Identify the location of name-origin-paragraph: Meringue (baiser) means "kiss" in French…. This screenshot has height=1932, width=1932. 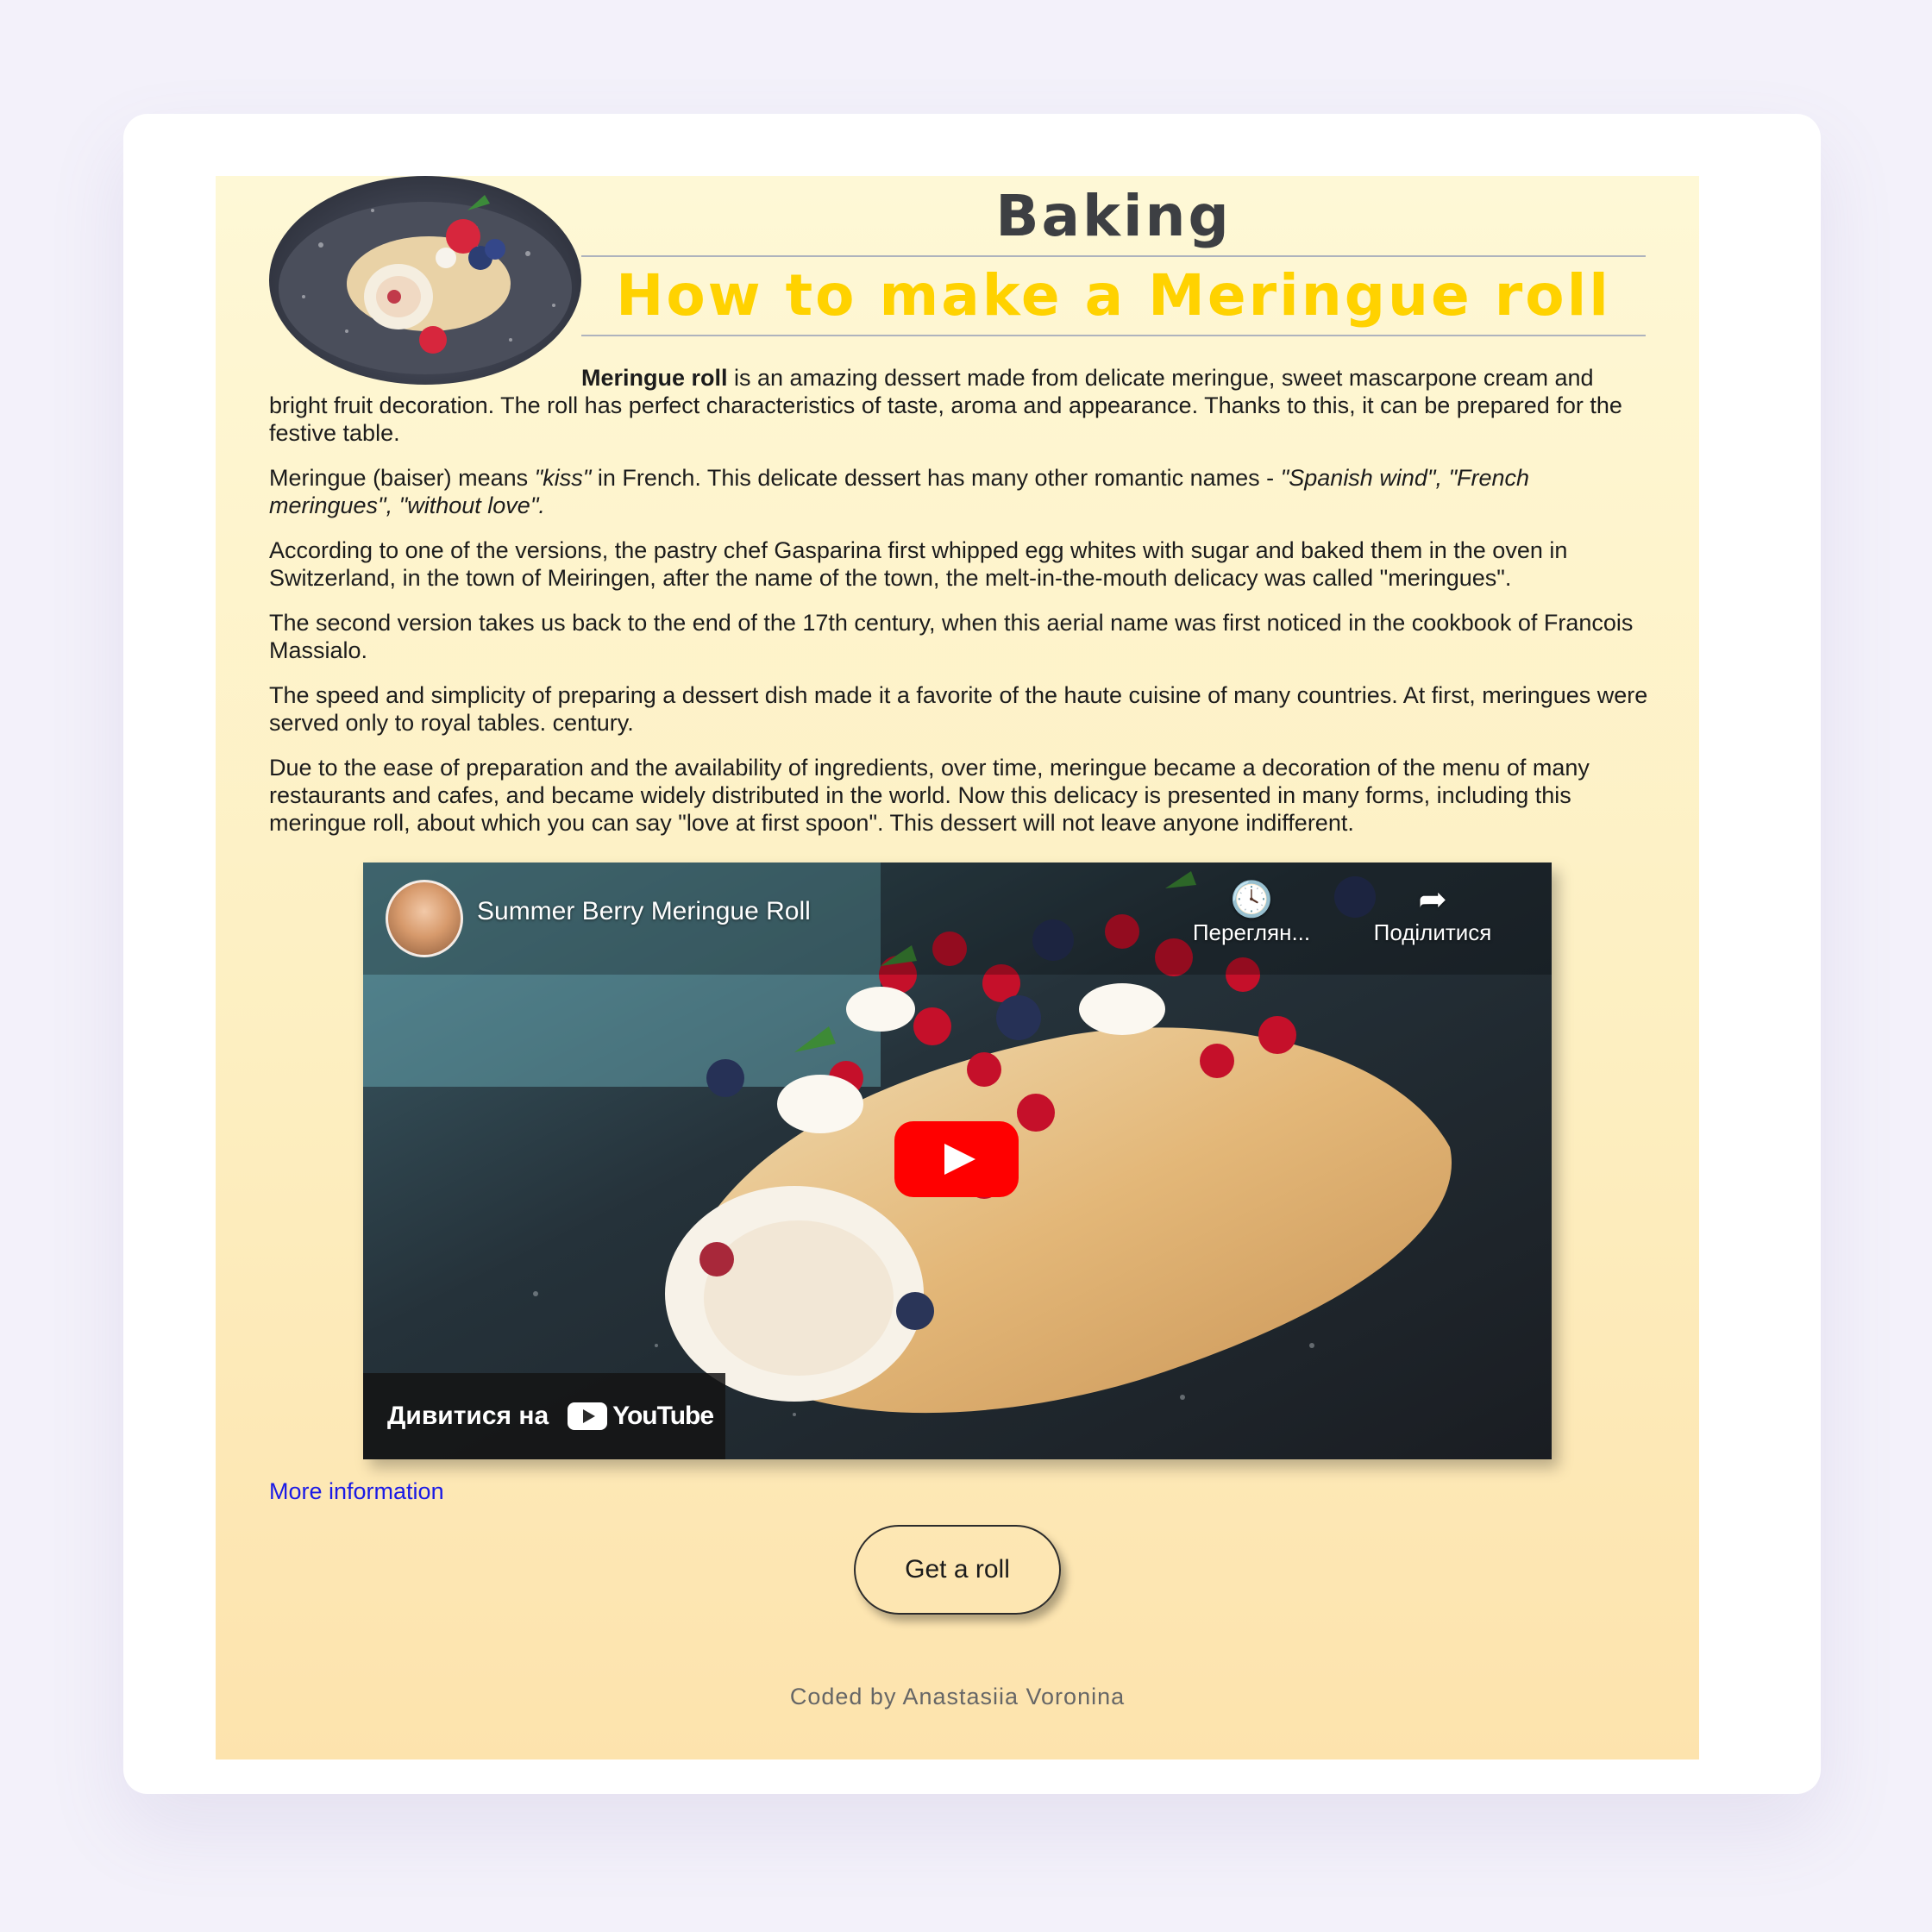
(900, 492).